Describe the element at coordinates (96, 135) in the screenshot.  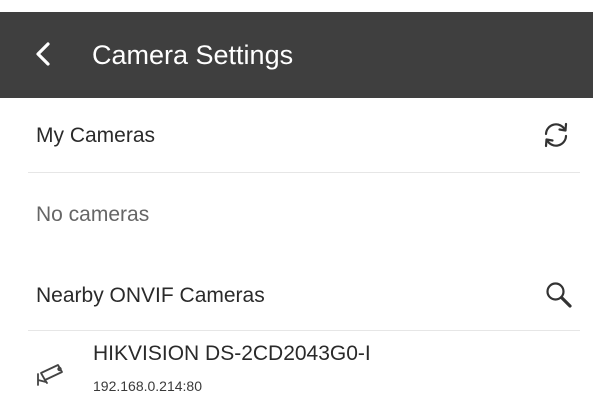
I see `my-cameras-label: My Cameras` at that location.